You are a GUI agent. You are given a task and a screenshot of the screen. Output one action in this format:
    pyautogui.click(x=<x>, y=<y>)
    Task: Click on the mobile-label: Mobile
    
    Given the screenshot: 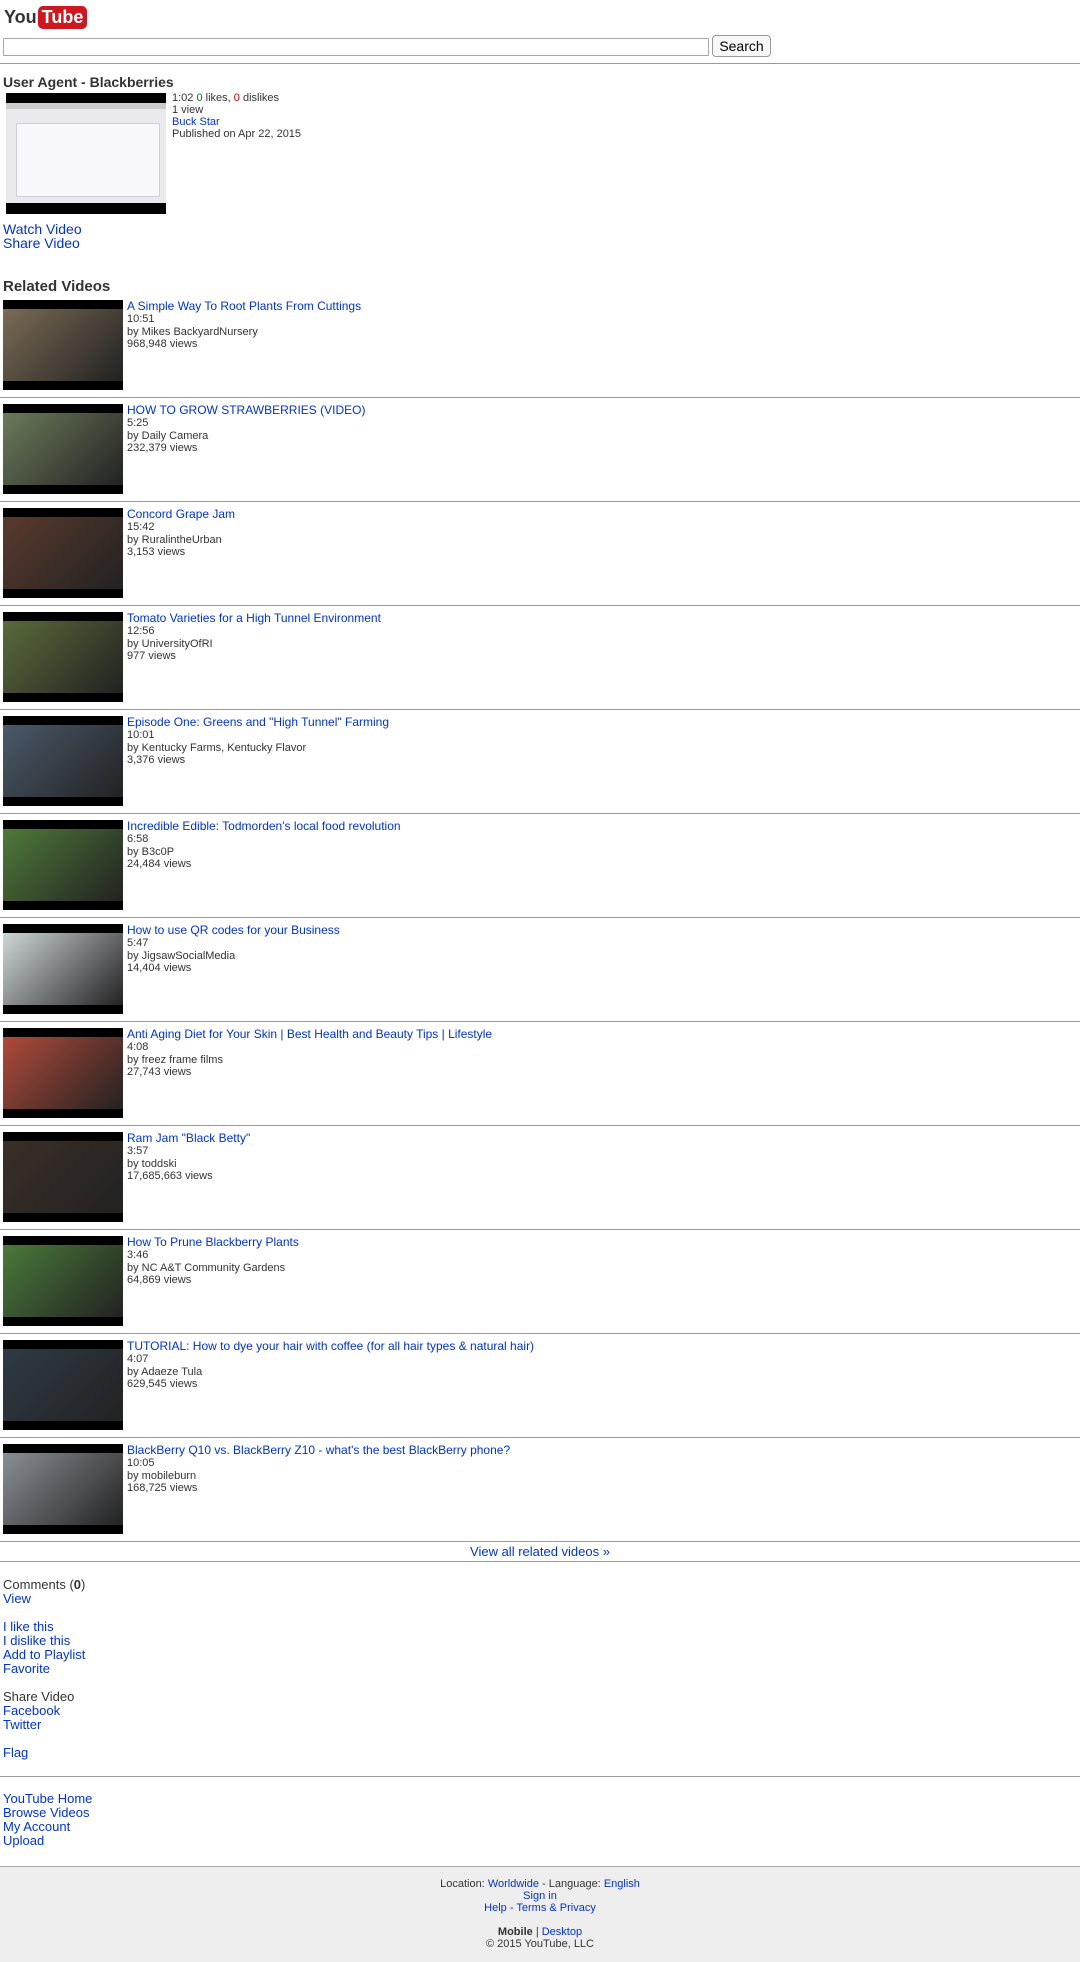 What is the action you would take?
    pyautogui.click(x=515, y=1932)
    